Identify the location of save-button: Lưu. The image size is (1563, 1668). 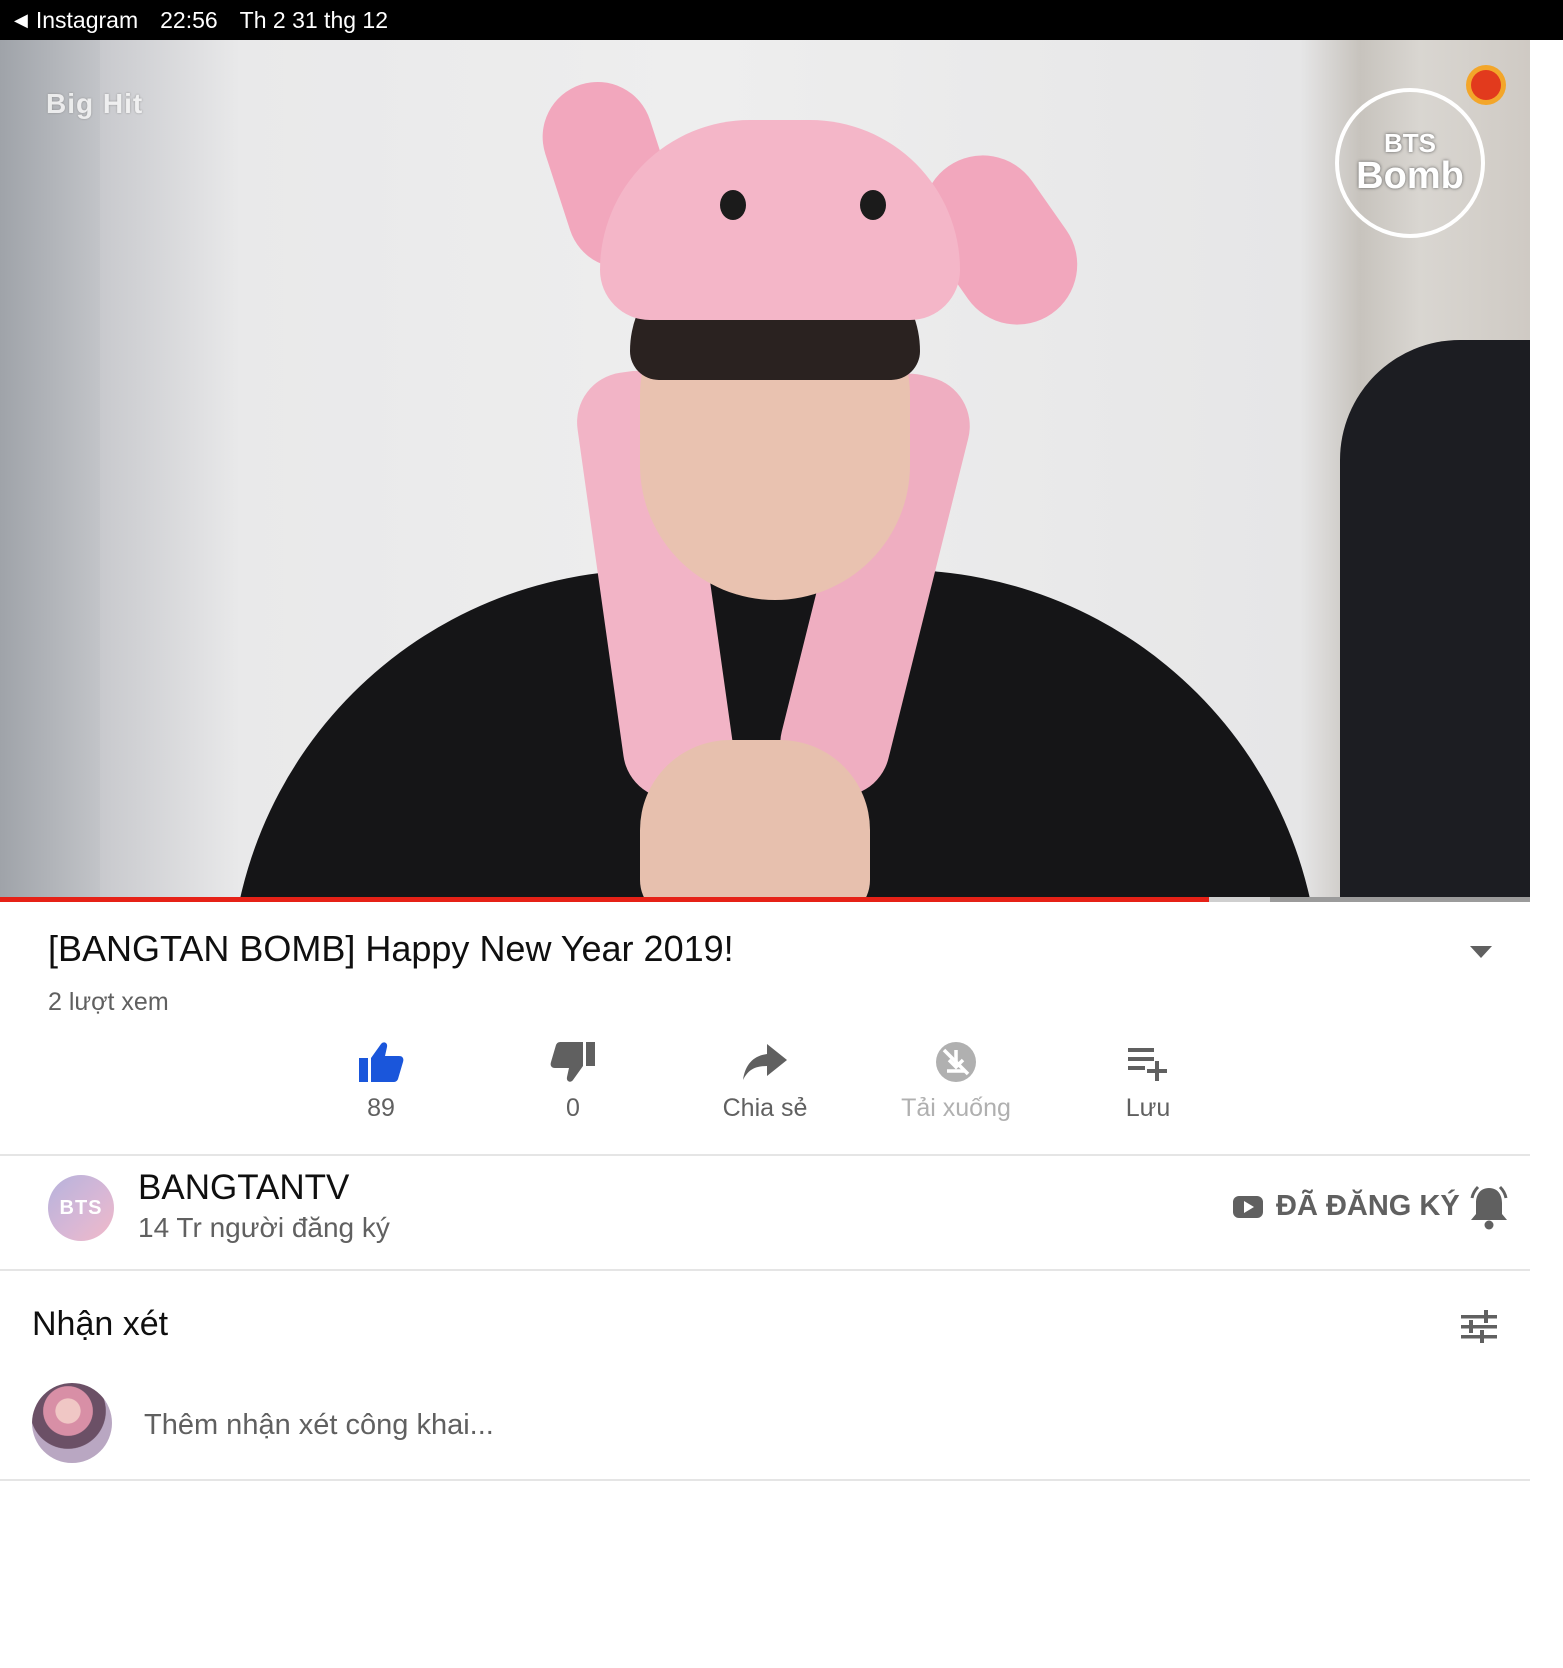
(1148, 1081).